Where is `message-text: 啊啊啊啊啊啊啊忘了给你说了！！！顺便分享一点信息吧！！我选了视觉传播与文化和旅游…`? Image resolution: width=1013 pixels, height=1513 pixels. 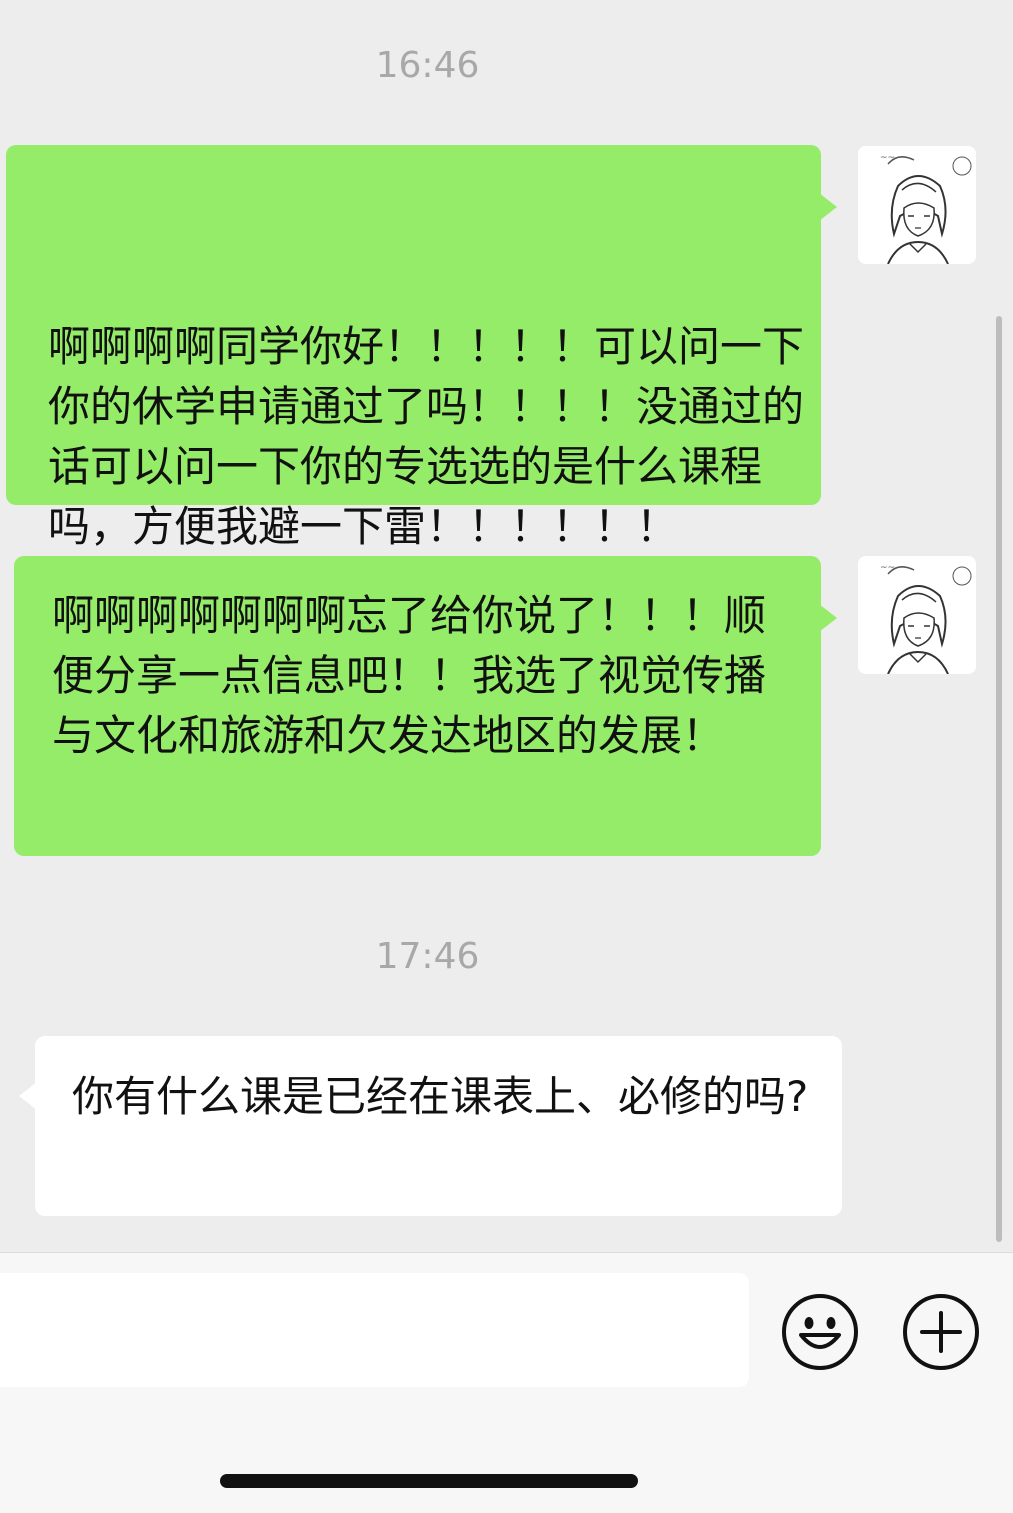 message-text: 啊啊啊啊啊啊啊忘了给你说了！！！顺便分享一点信息吧！！我选了视觉传播与文化和旅游… is located at coordinates (409, 675).